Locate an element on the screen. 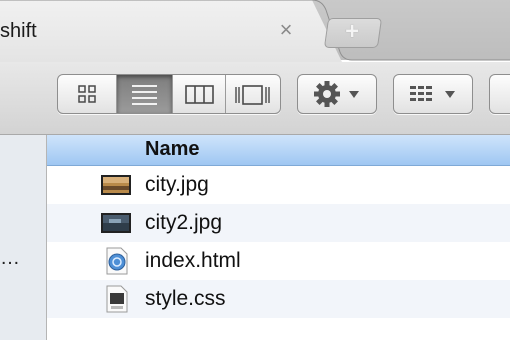  icon-view-button is located at coordinates (87, 94).